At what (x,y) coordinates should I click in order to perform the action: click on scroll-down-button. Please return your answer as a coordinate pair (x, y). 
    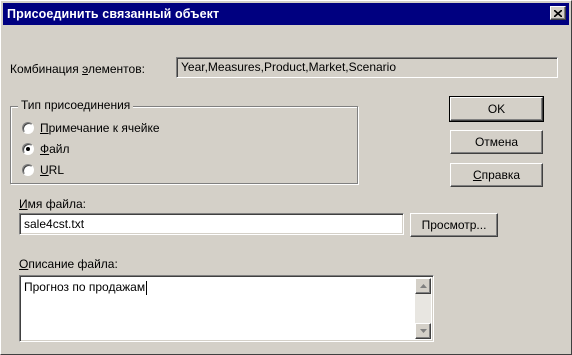
    Looking at the image, I should click on (423, 331).